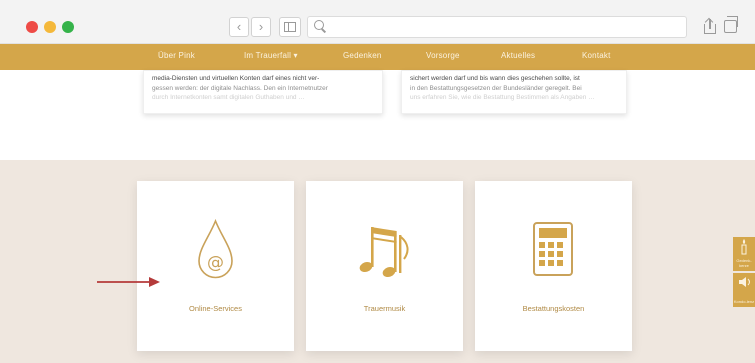 Image resolution: width=755 pixels, height=363 pixels. I want to click on service-label: Trauermusik, so click(384, 308).